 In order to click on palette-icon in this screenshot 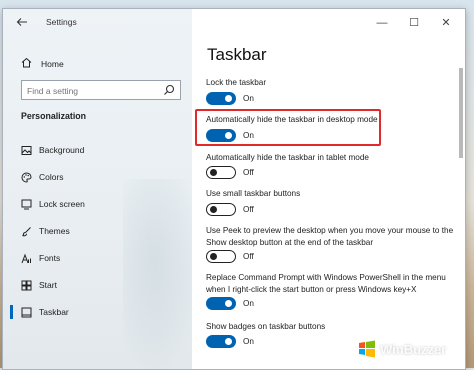, I will do `click(26, 177)`.